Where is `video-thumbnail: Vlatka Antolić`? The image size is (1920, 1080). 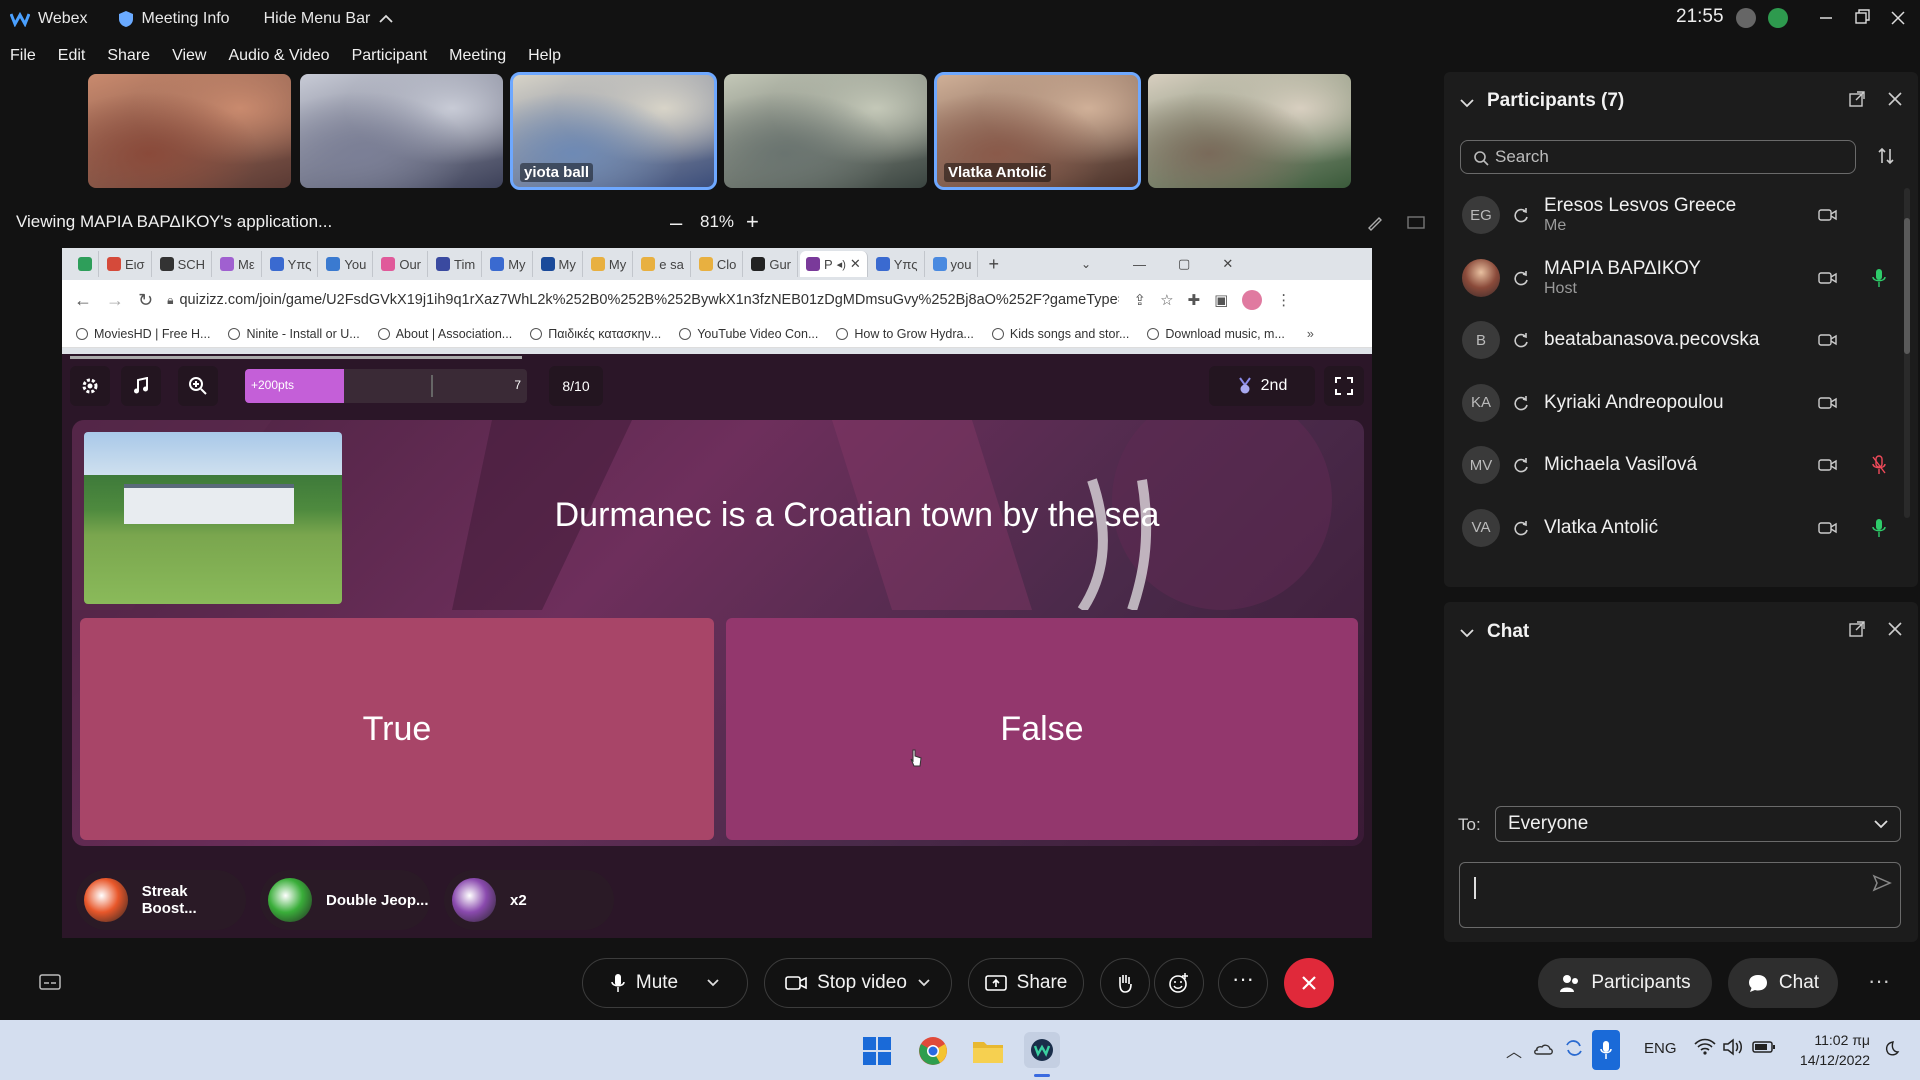 video-thumbnail: Vlatka Antolić is located at coordinates (1037, 131).